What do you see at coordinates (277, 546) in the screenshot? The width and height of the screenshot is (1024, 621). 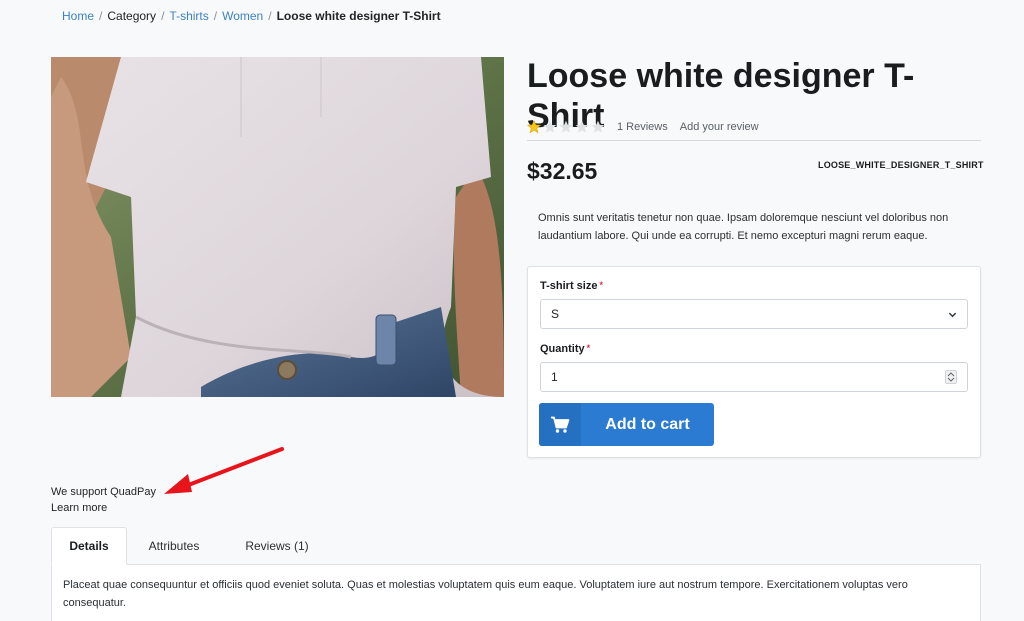 I see `tab-reviews: Reviews (1)` at bounding box center [277, 546].